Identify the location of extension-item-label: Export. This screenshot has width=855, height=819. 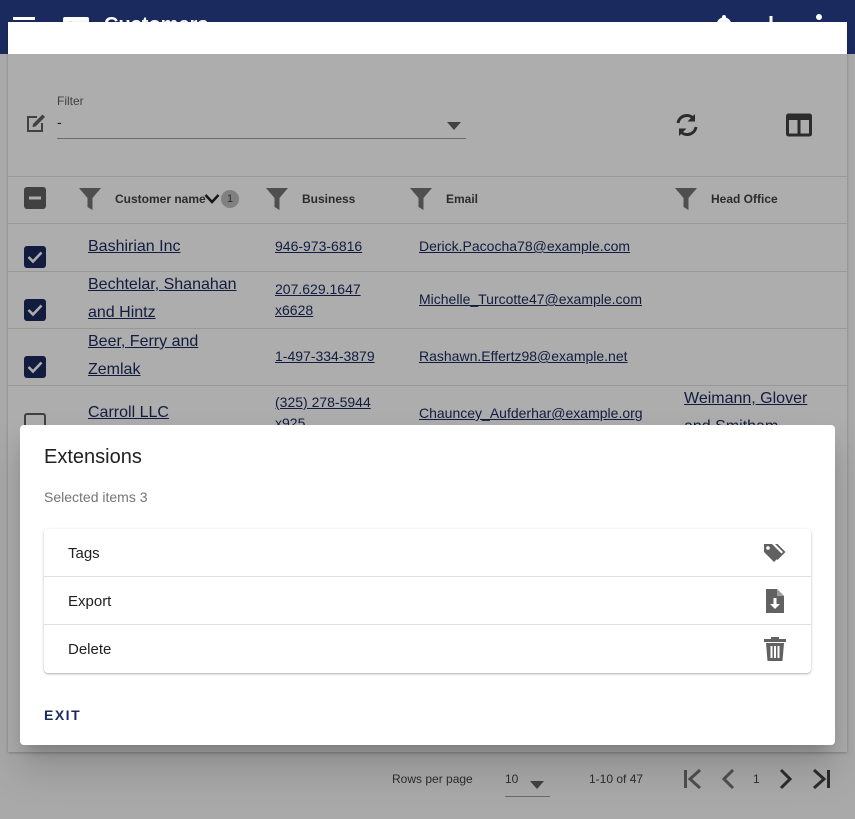
(90, 601).